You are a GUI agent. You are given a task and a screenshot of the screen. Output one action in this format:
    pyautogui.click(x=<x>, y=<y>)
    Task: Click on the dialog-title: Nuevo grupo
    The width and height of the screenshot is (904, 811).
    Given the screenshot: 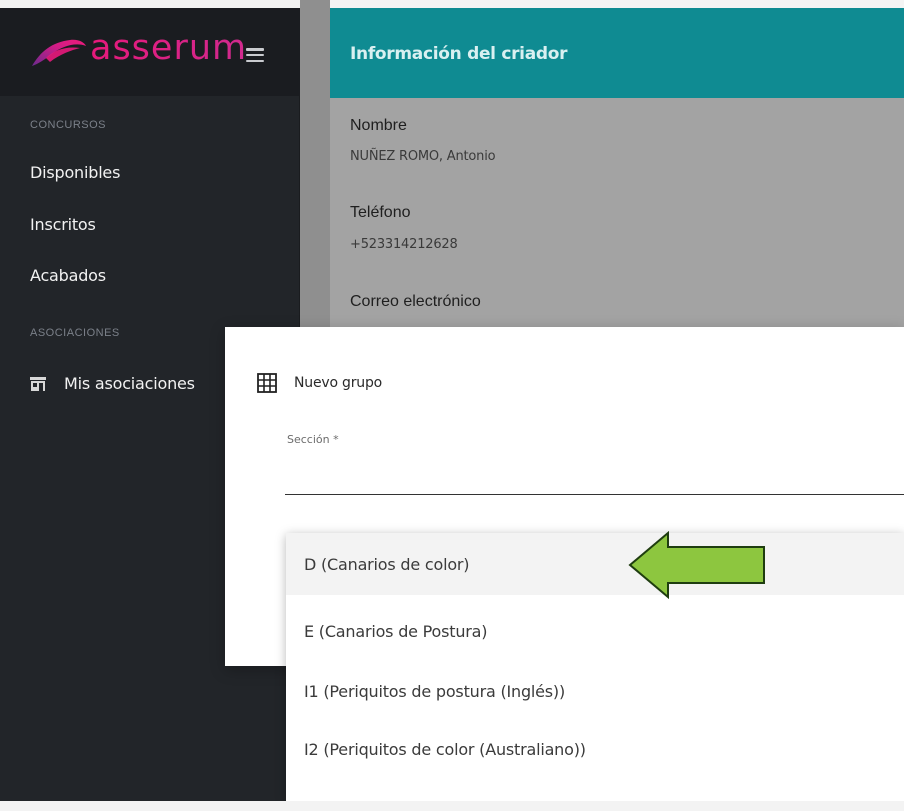 What is the action you would take?
    pyautogui.click(x=338, y=383)
    